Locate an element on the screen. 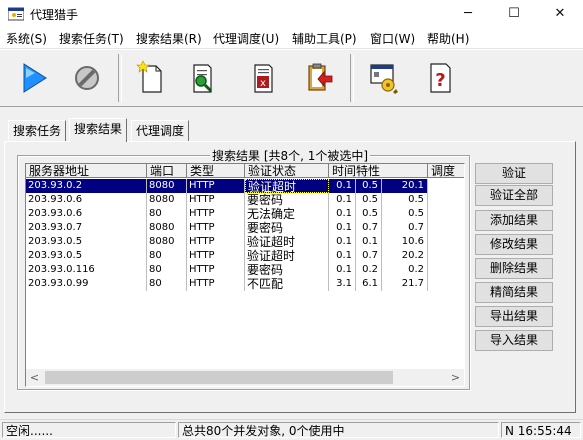 The image size is (583, 440). column-header-address: 服务器地址 is located at coordinates (86, 171).